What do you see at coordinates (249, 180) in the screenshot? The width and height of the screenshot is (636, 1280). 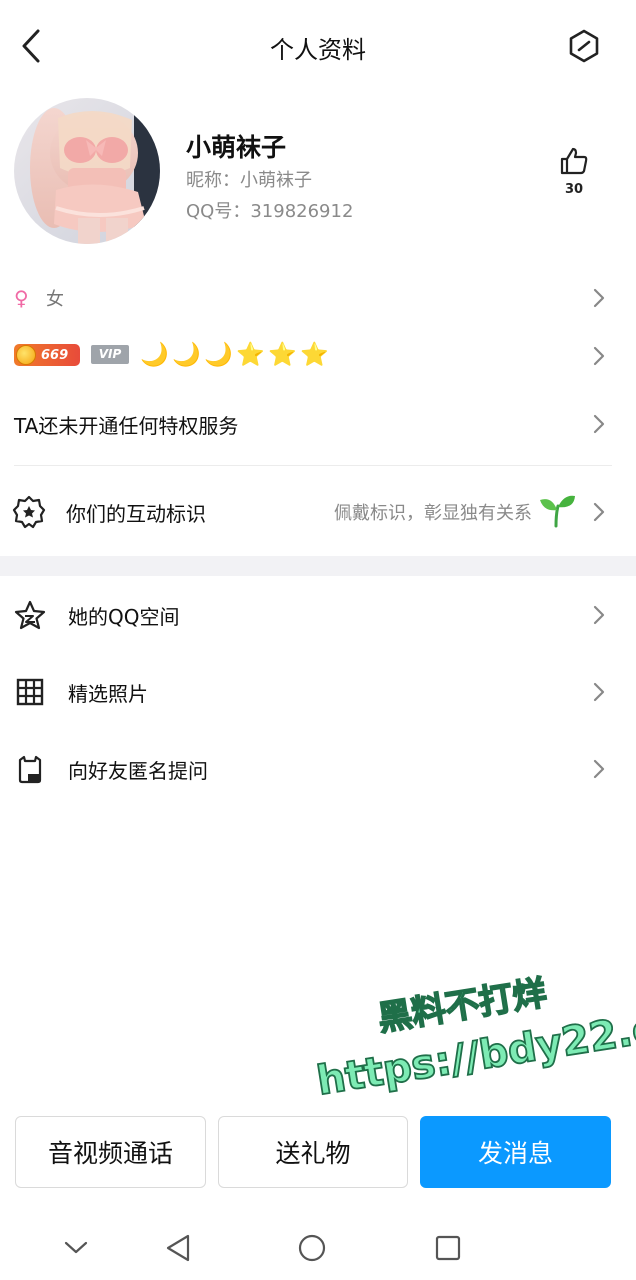 I see `nickname-line: 昵称：小萌袜子` at bounding box center [249, 180].